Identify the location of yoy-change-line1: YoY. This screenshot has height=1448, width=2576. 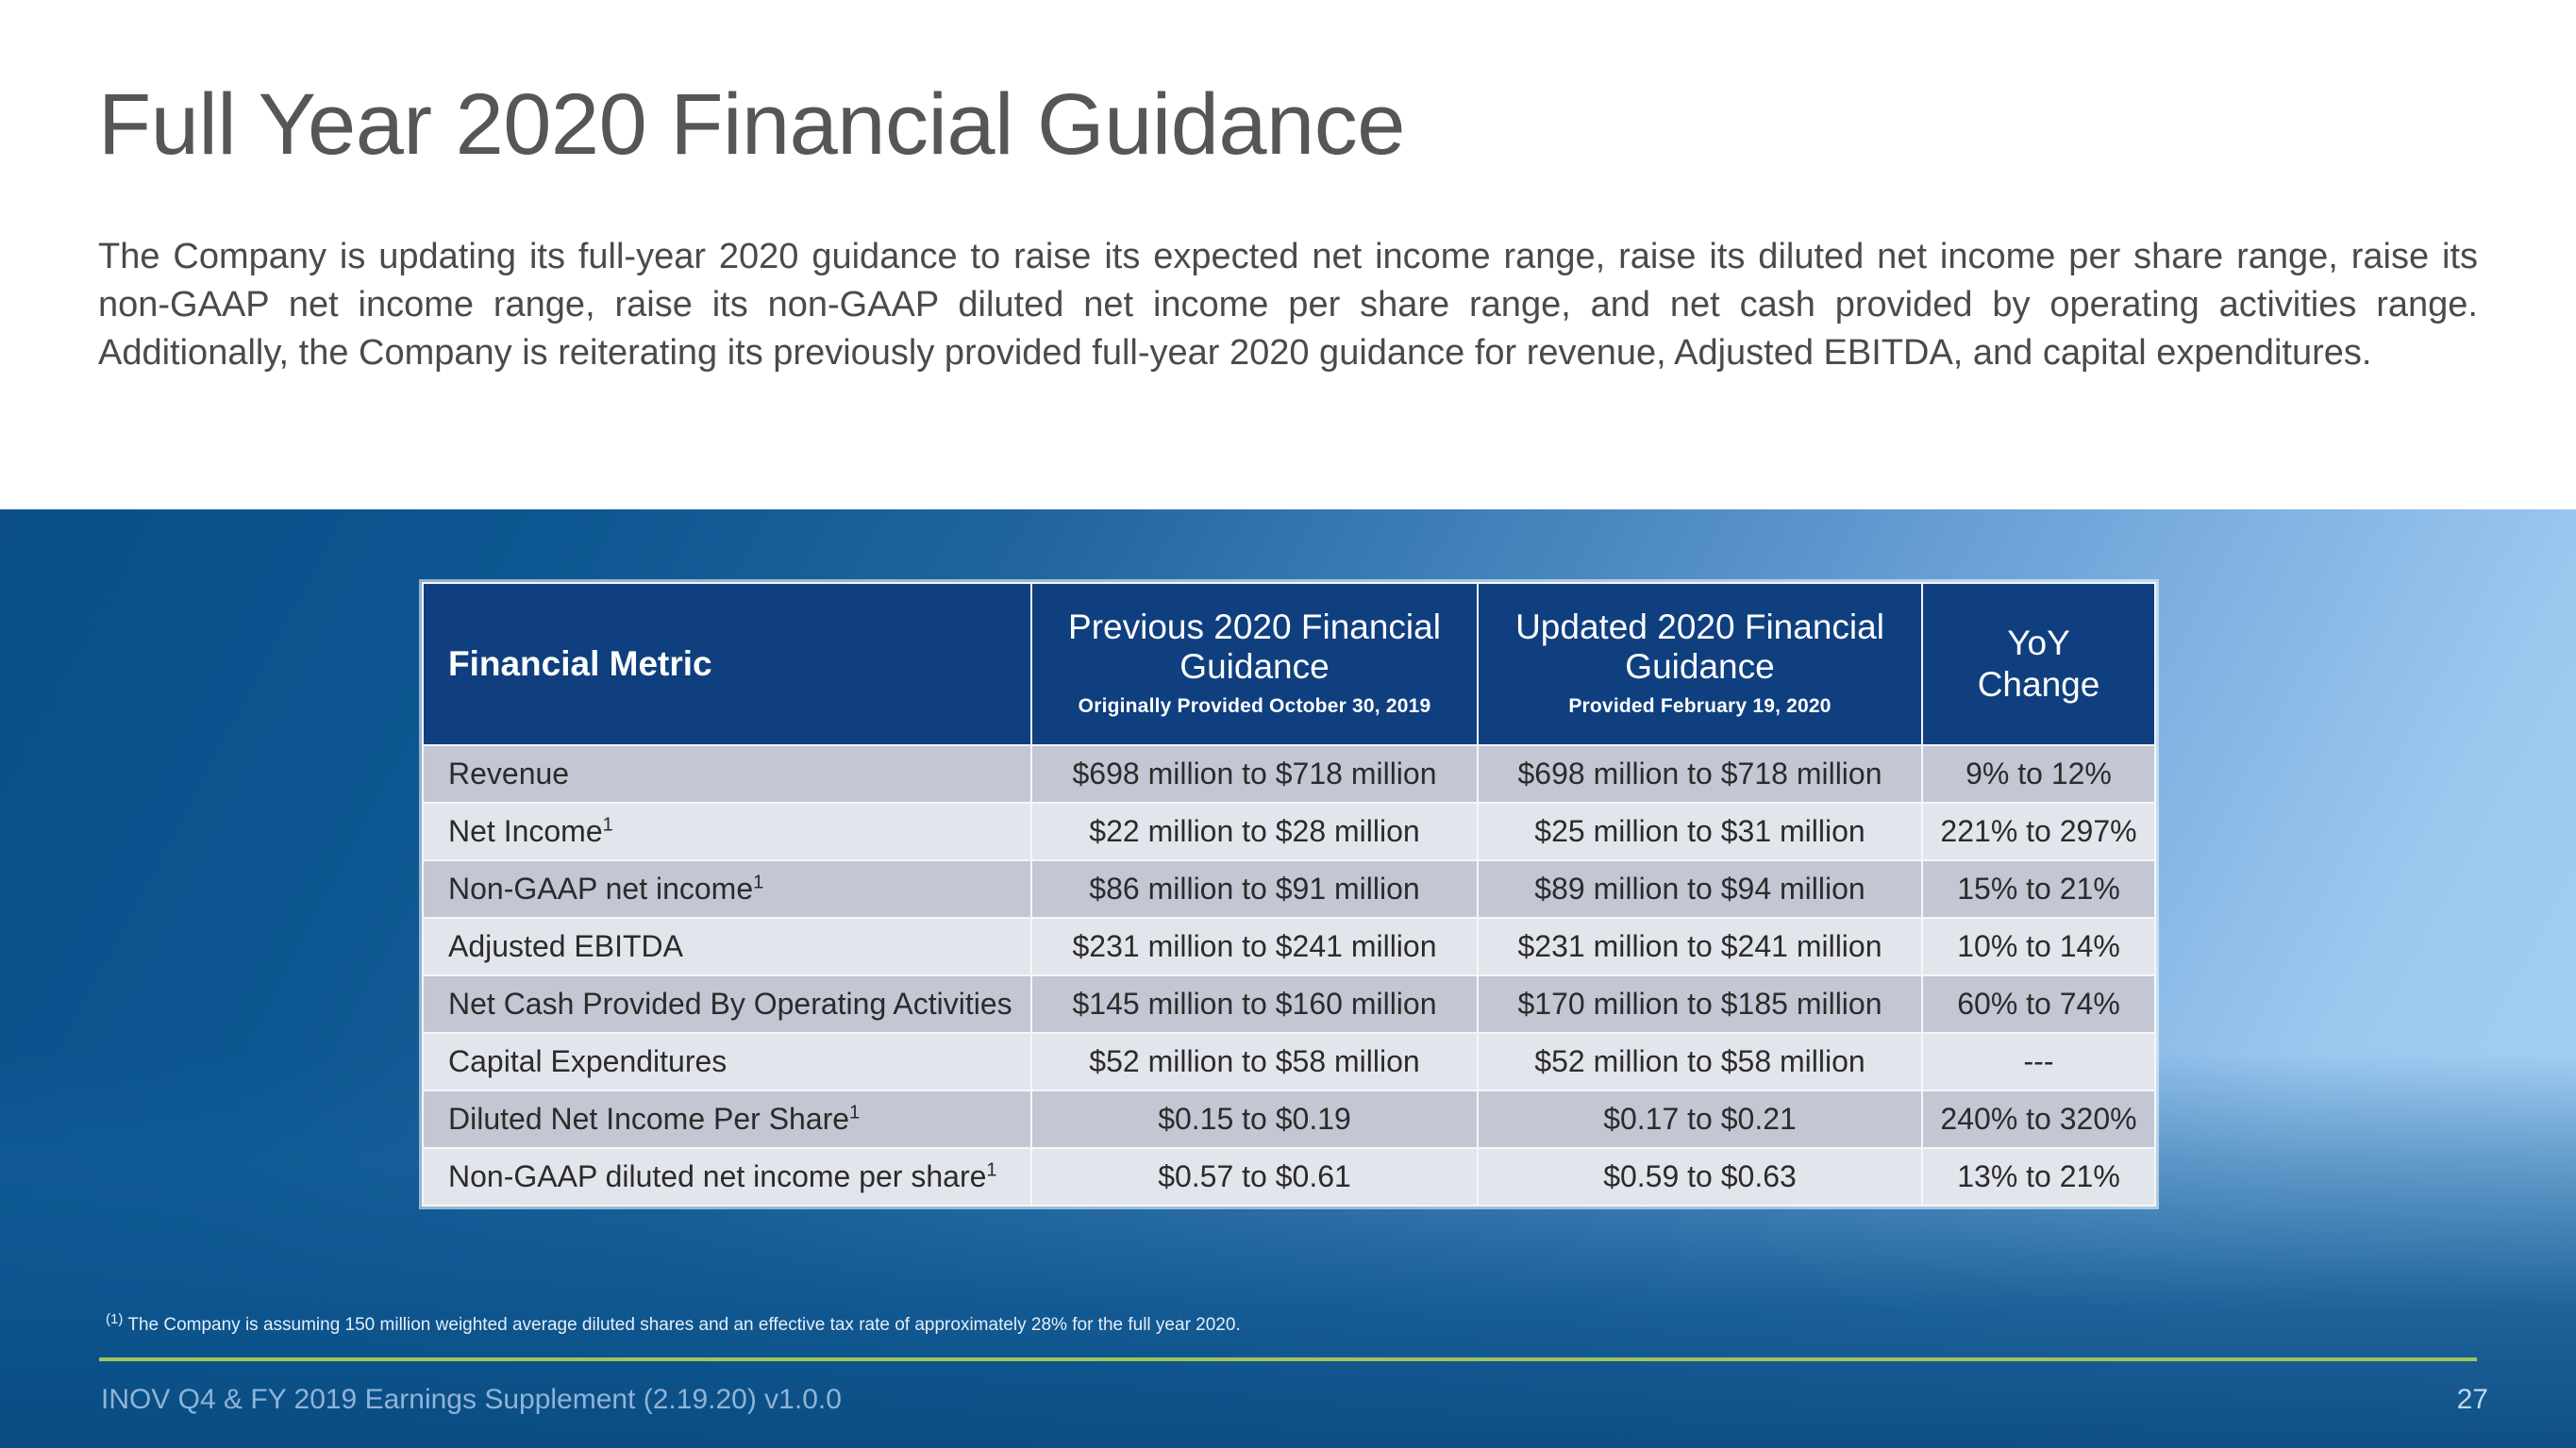
(2038, 643).